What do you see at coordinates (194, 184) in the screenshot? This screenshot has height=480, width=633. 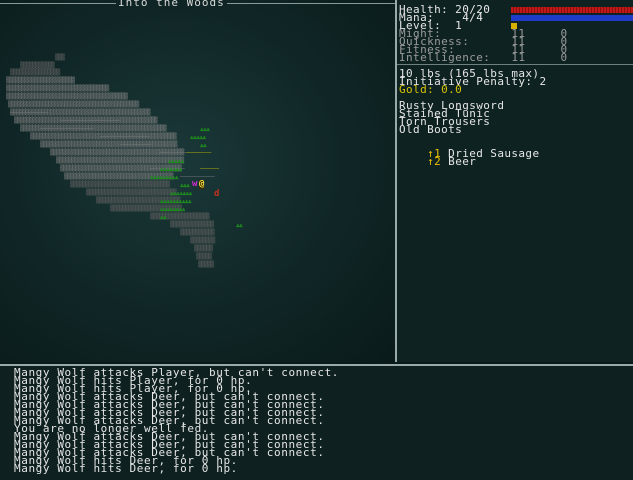 I see `wolf-glyph: w` at bounding box center [194, 184].